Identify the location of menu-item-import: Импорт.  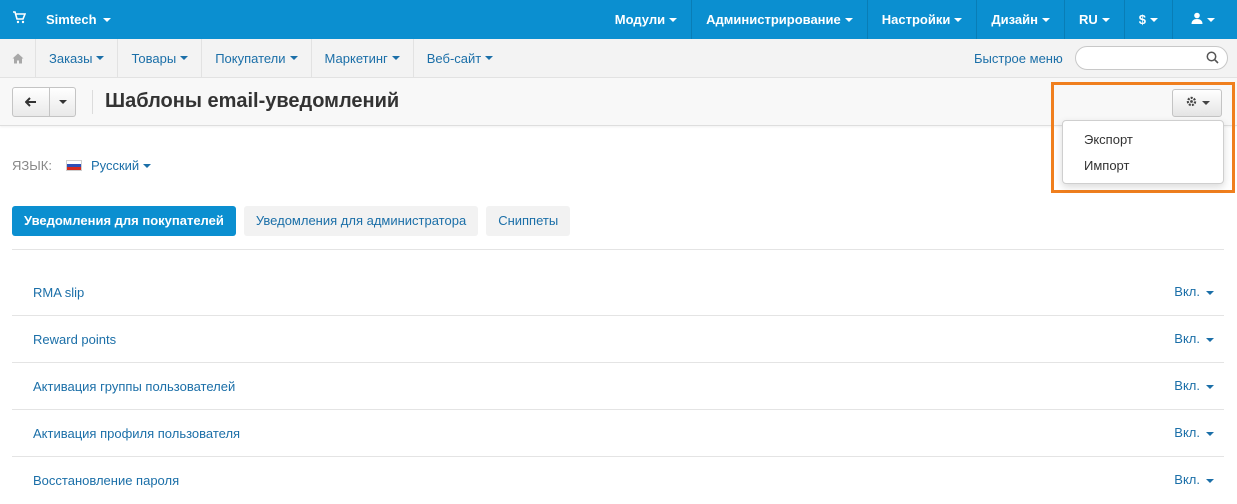
(1143, 166).